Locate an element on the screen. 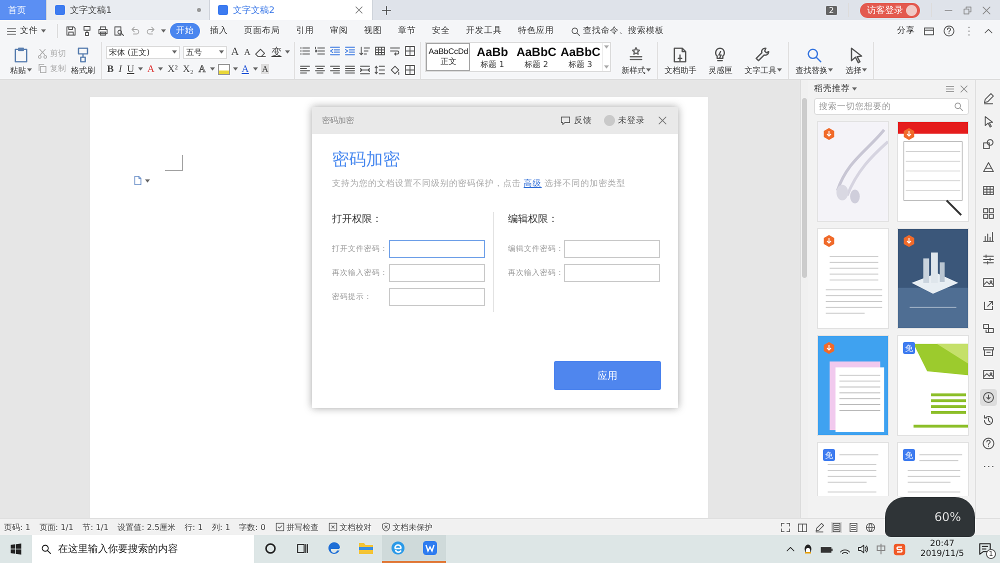 The height and width of the screenshot is (563, 1000). format-button: B is located at coordinates (110, 69).